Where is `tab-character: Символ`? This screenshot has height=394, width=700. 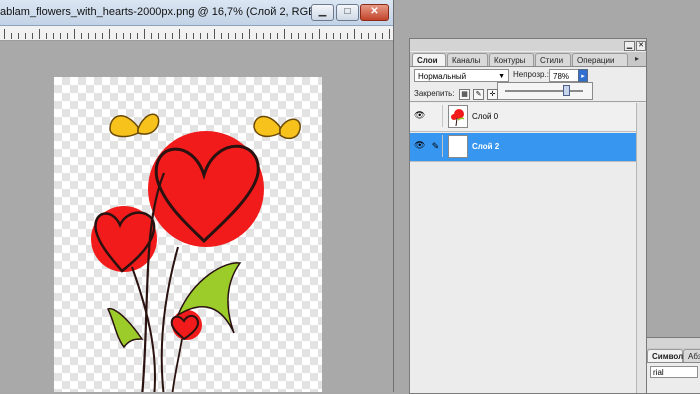
tab-character: Символ is located at coordinates (665, 355).